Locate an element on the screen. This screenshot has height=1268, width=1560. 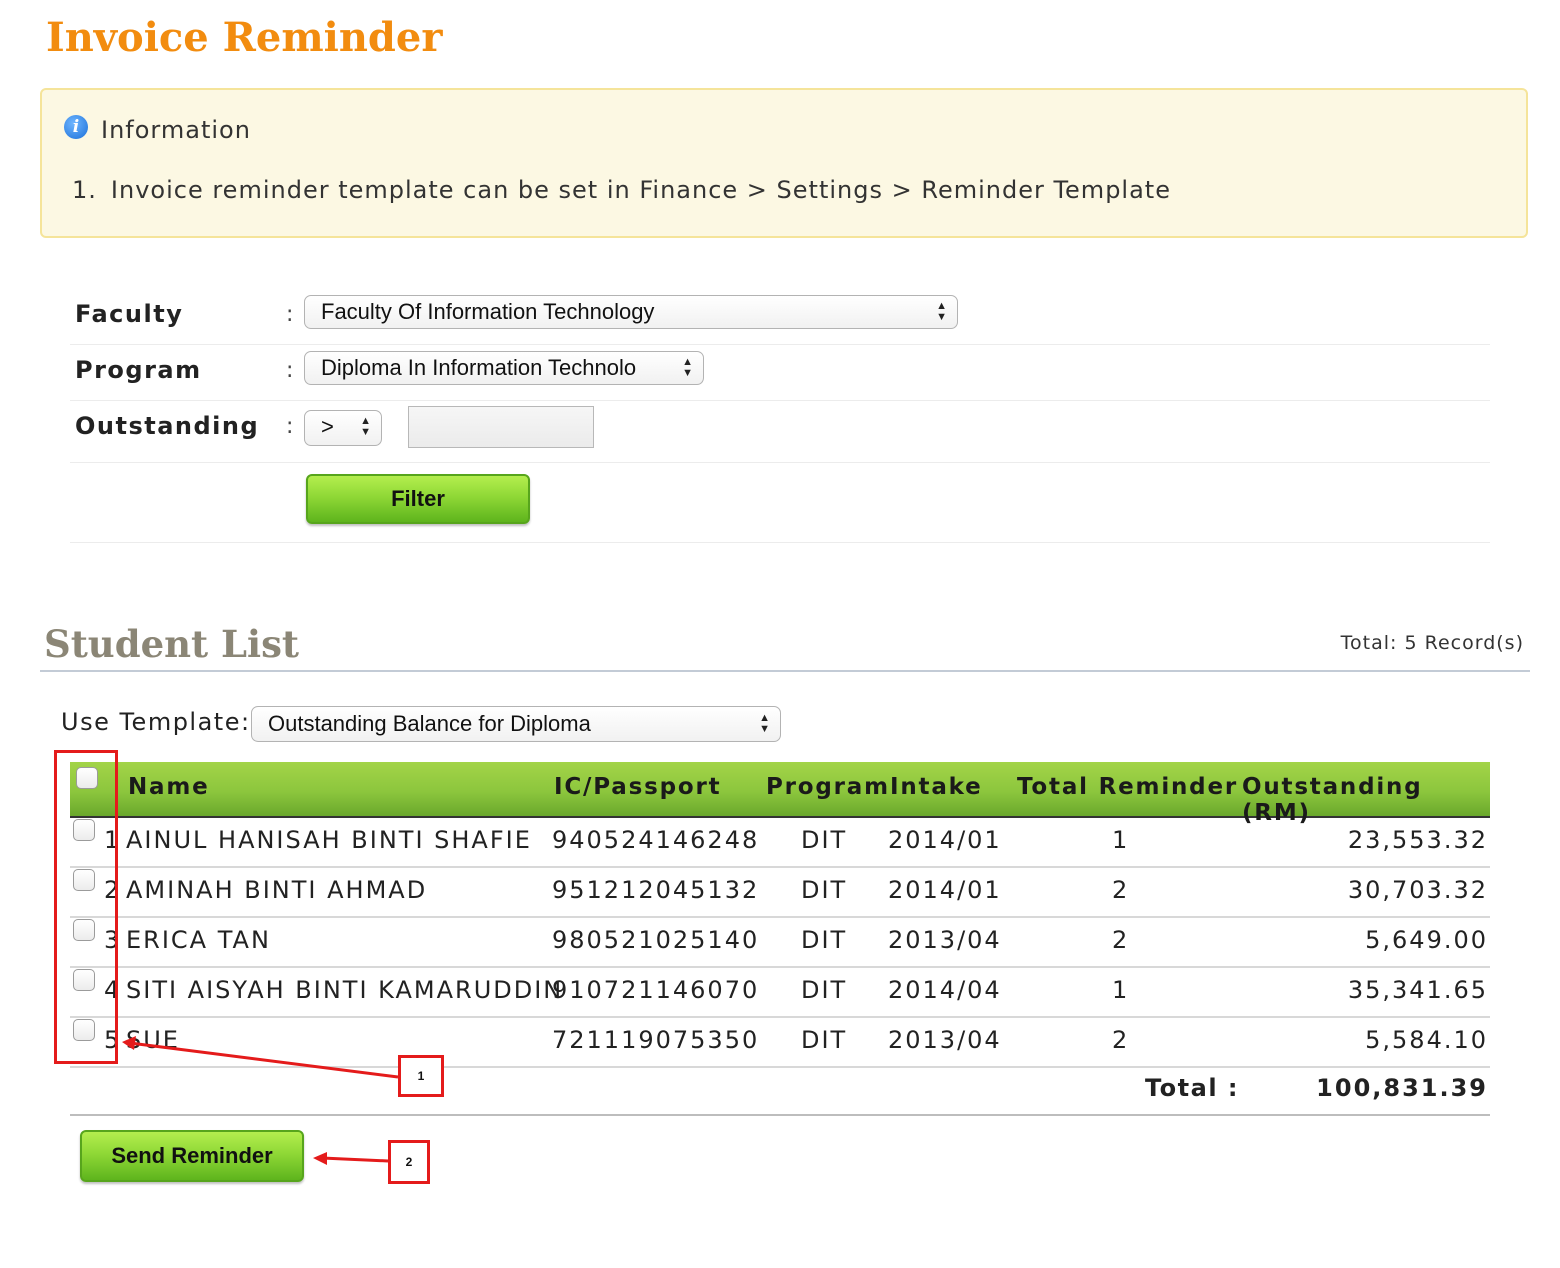
annotation-callout-1: 1 is located at coordinates (421, 1076).